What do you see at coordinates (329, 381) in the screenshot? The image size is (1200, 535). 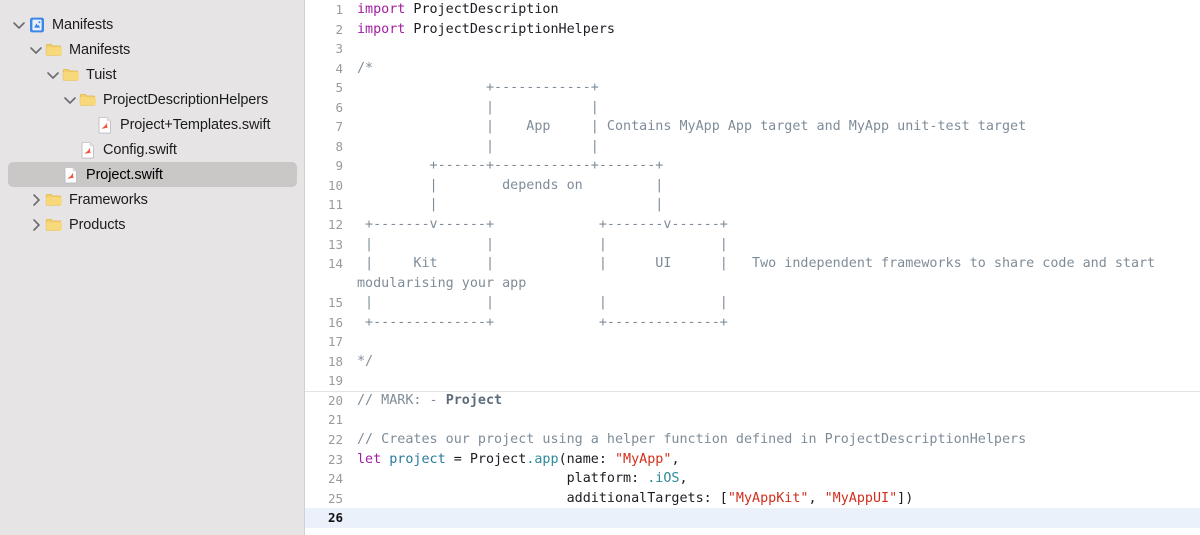 I see `line-number: 19` at bounding box center [329, 381].